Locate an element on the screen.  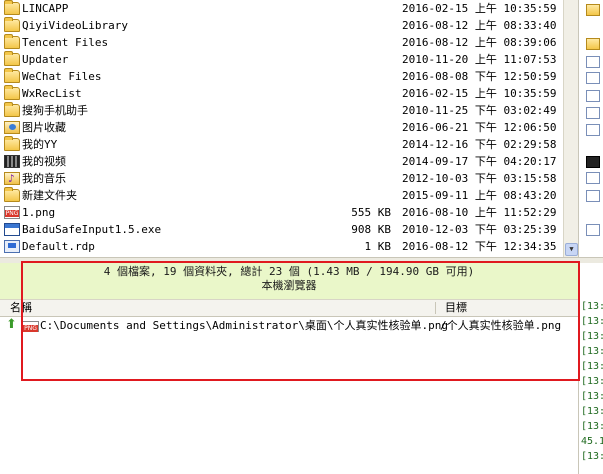
file-size: 555 KB is located at coordinates (371, 212).